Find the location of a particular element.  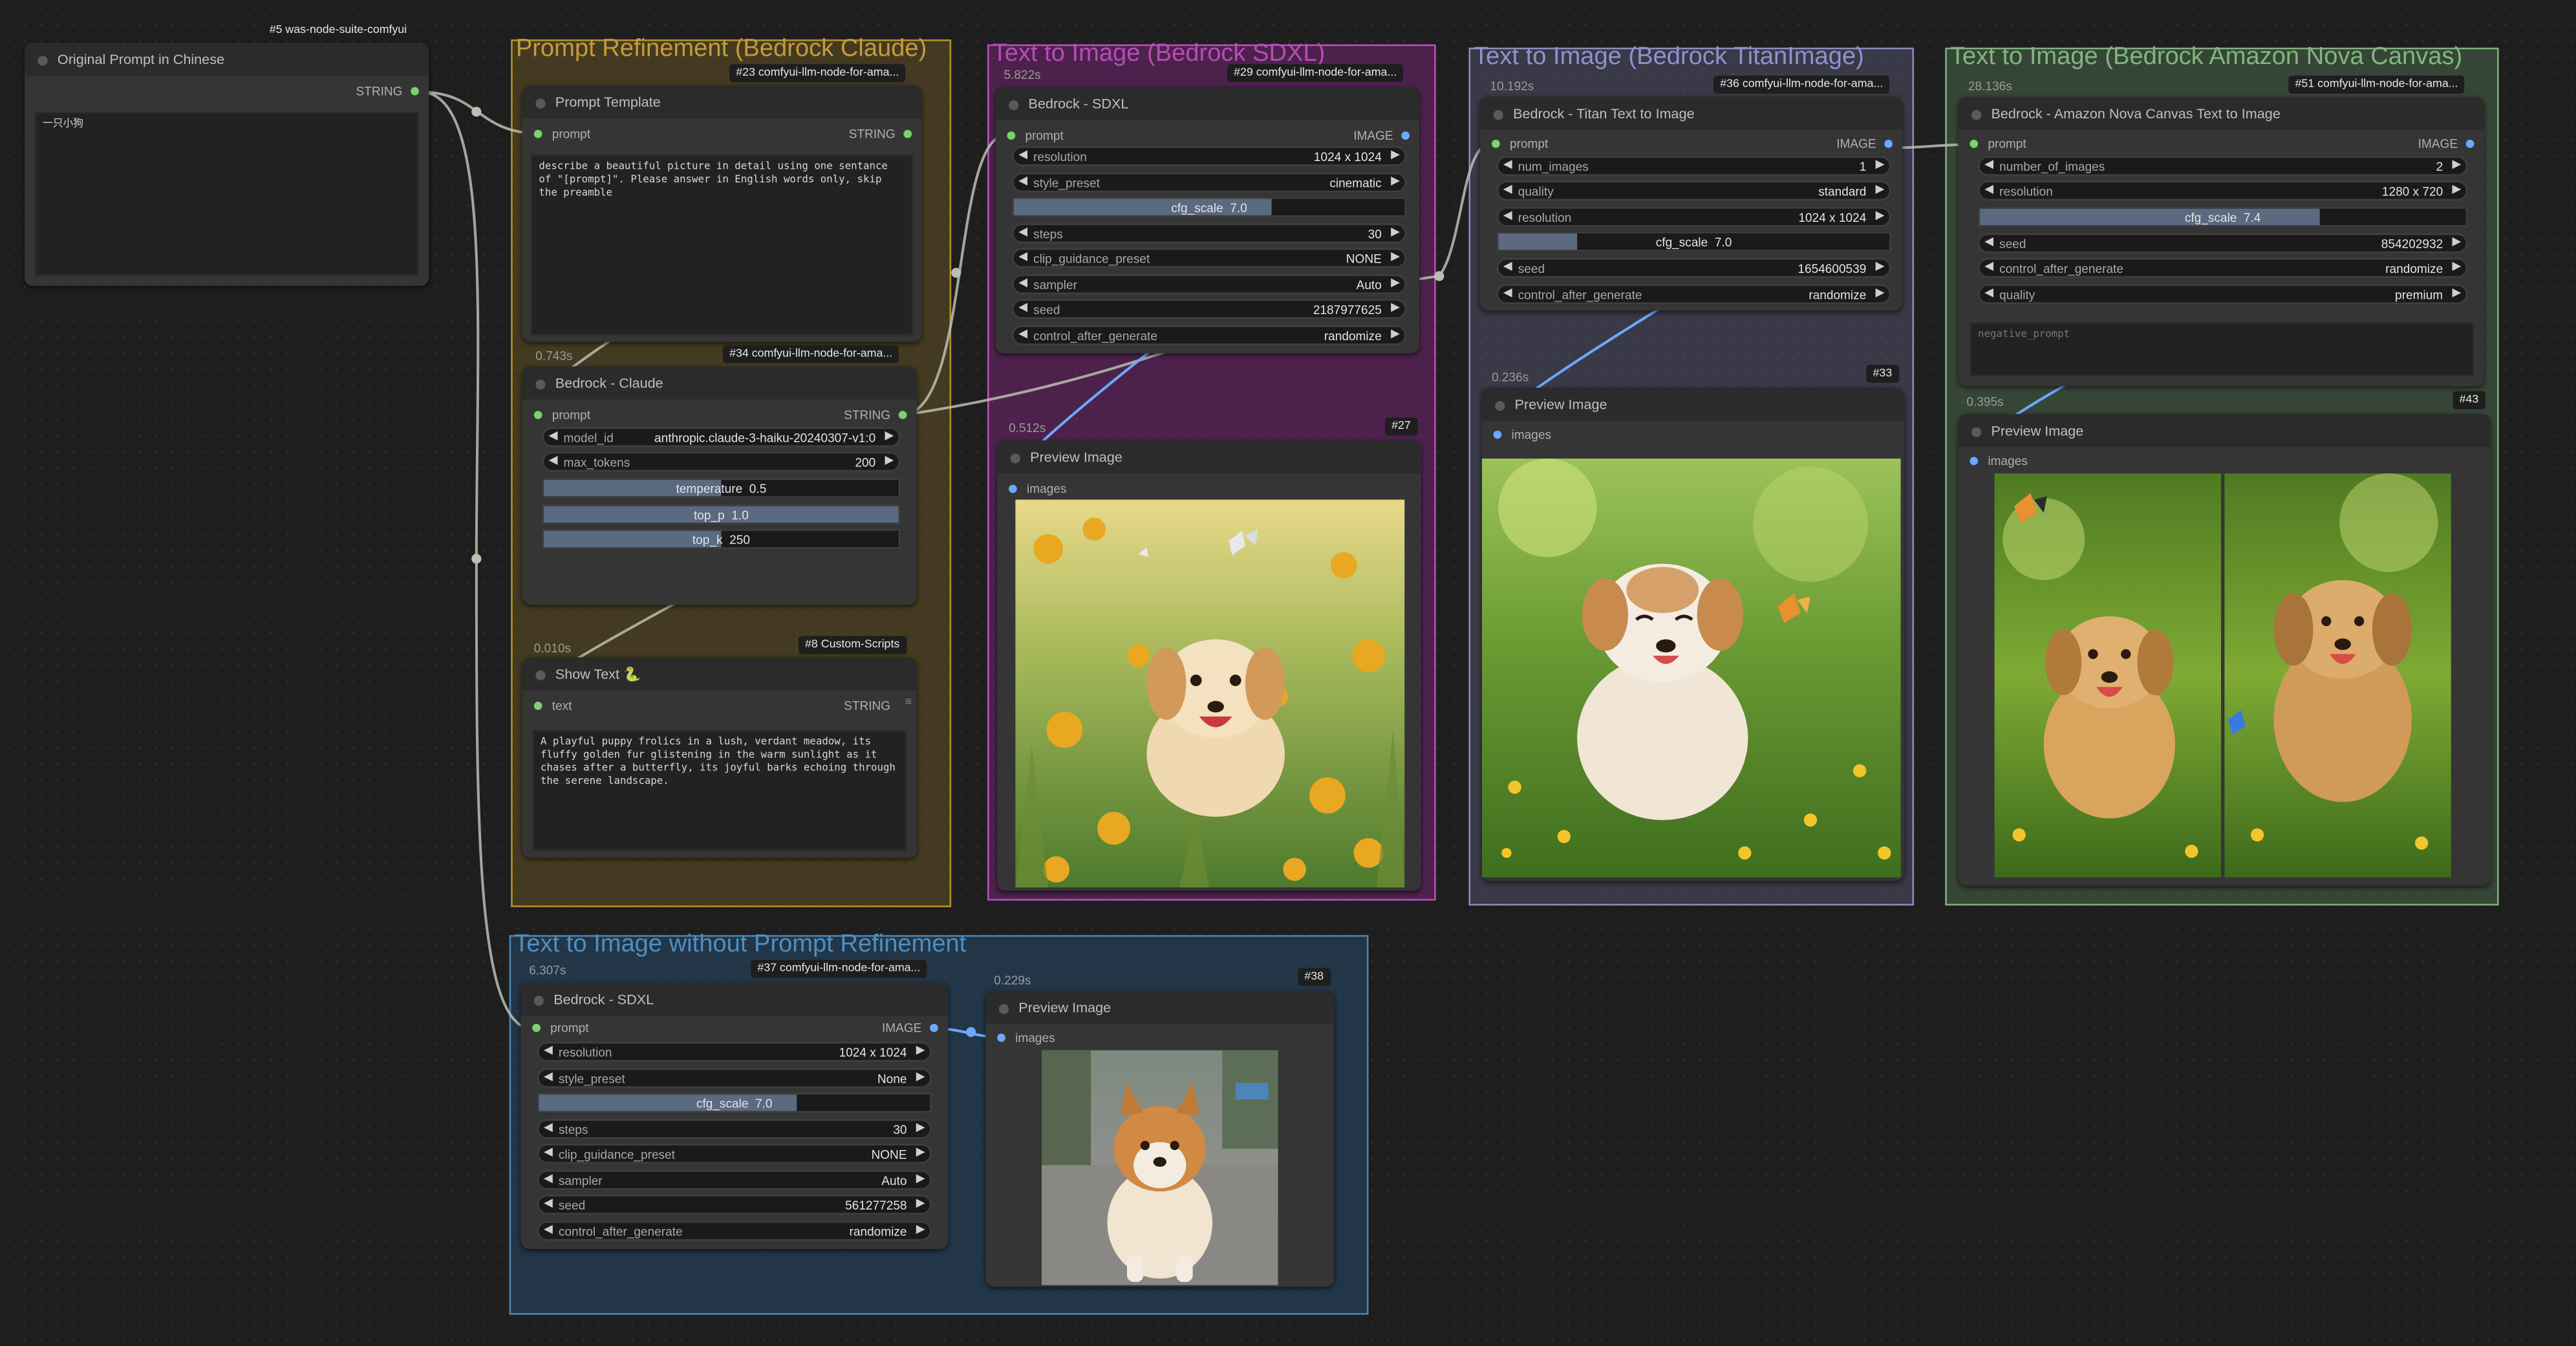

node-preview-image-33: Preview Image images is located at coordinates (1693, 634).